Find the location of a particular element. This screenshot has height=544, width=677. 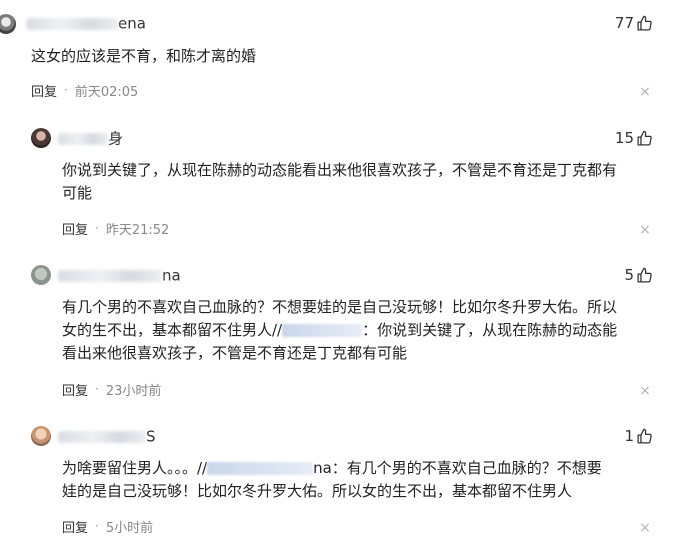

comment-line: 看出来他很喜欢孩子，不管是不育还是丁克都有可能 is located at coordinates (235, 353).